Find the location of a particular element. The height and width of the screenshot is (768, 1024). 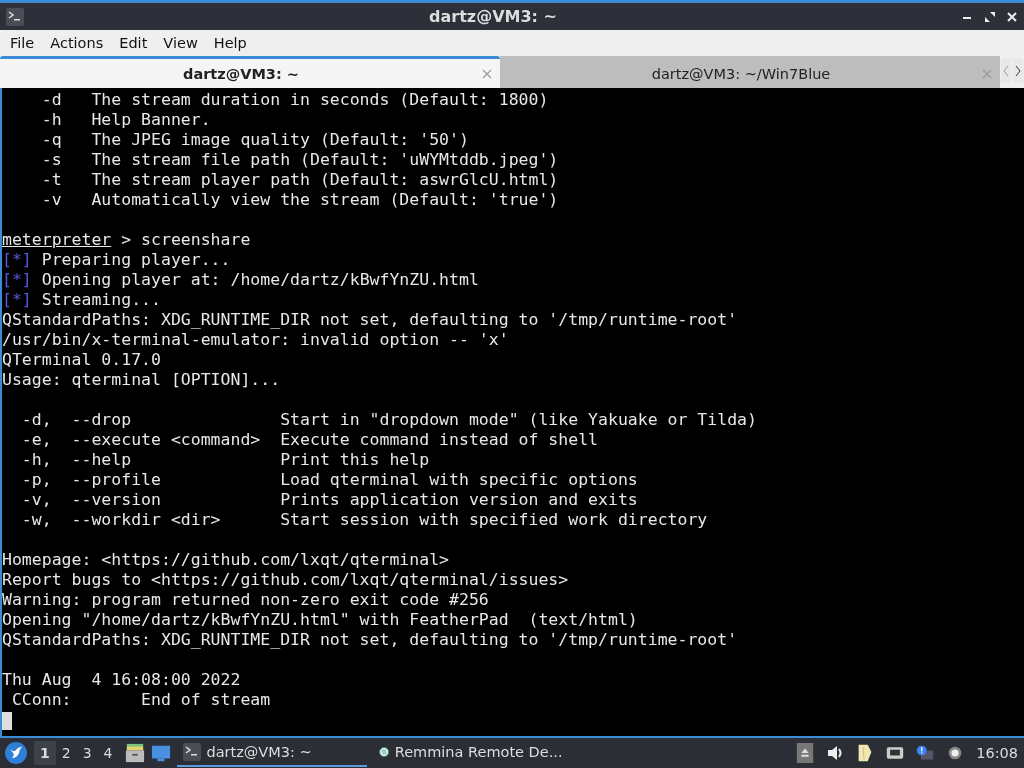

terminal-line: Thu Aug 4 16:08:00 2022 is located at coordinates (121, 679).